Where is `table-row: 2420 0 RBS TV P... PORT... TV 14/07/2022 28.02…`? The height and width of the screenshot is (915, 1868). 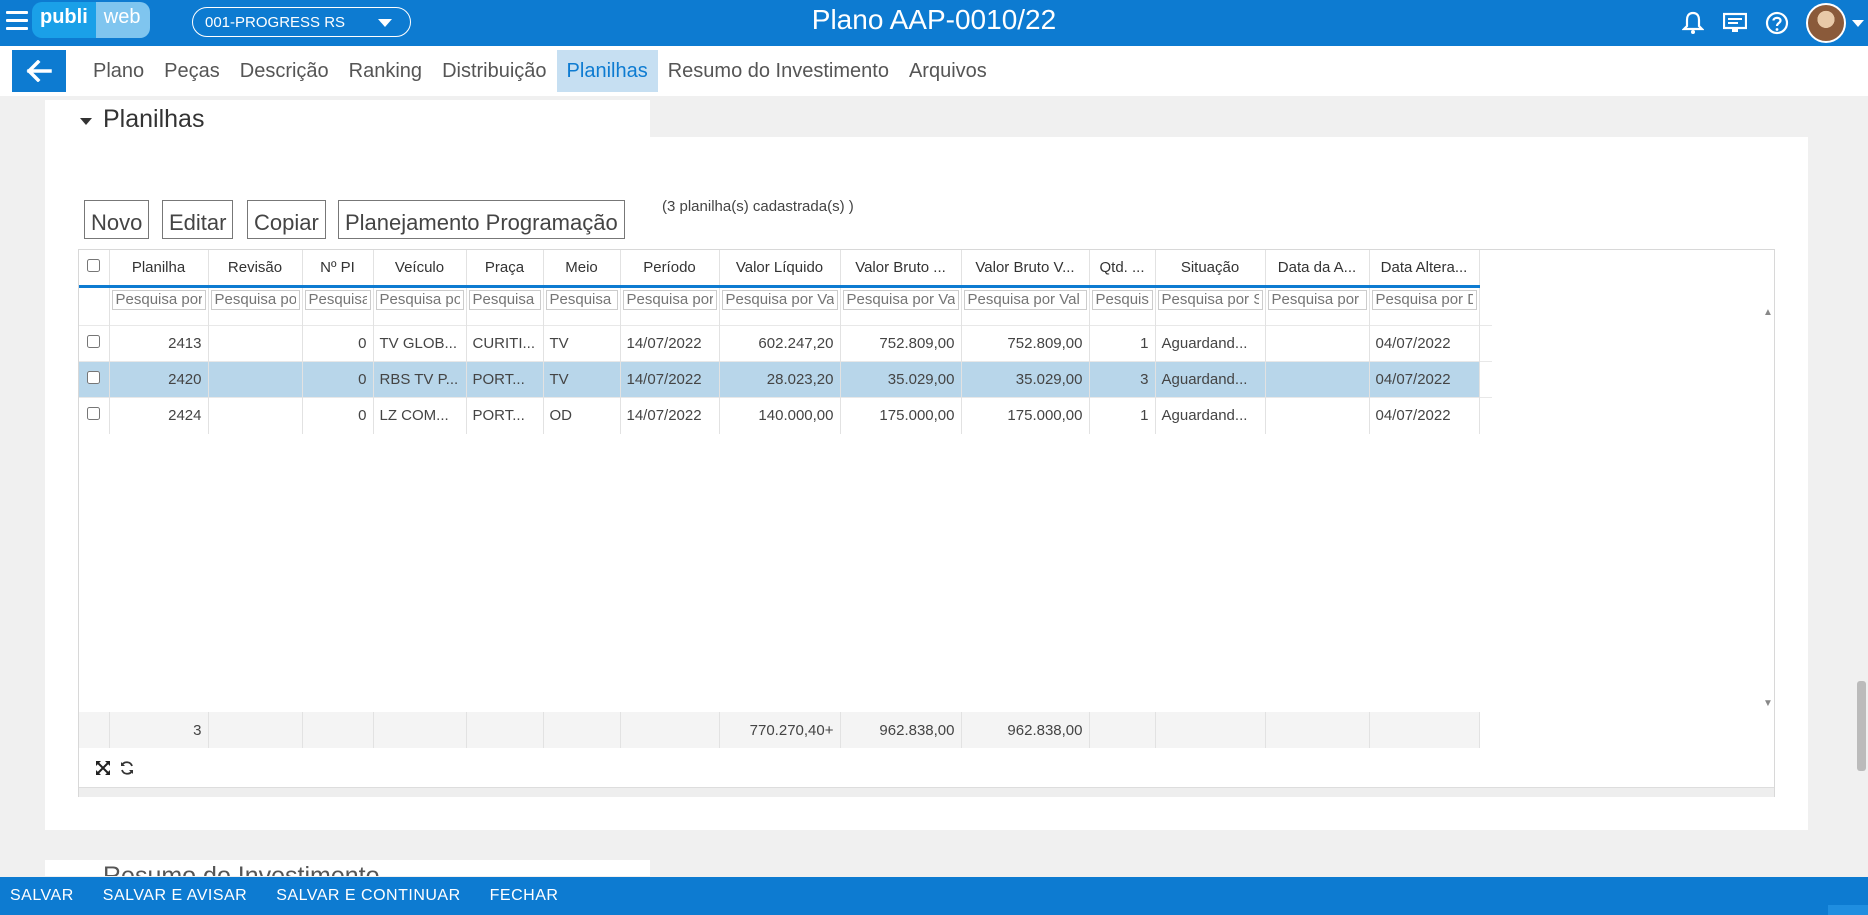
table-row: 2420 0 RBS TV P... PORT... TV 14/07/2022 28.02… is located at coordinates (785, 379).